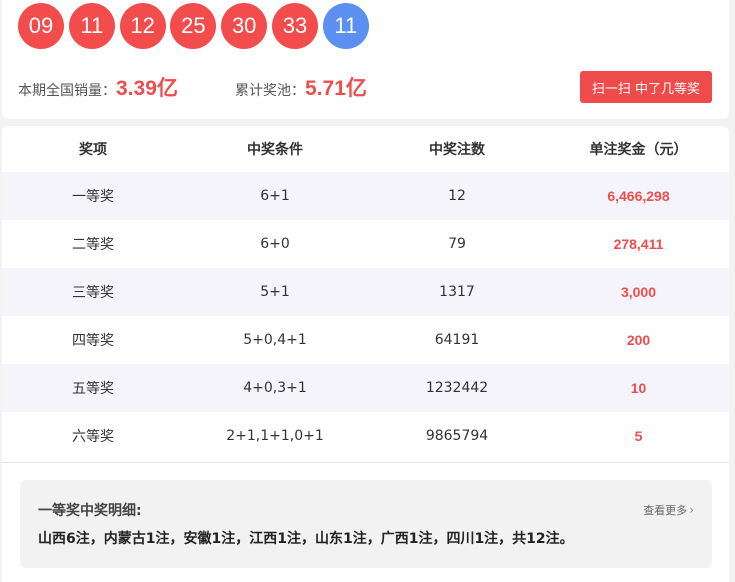 This screenshot has width=735, height=582. What do you see at coordinates (457, 340) in the screenshot?
I see `winner-count: 64191` at bounding box center [457, 340].